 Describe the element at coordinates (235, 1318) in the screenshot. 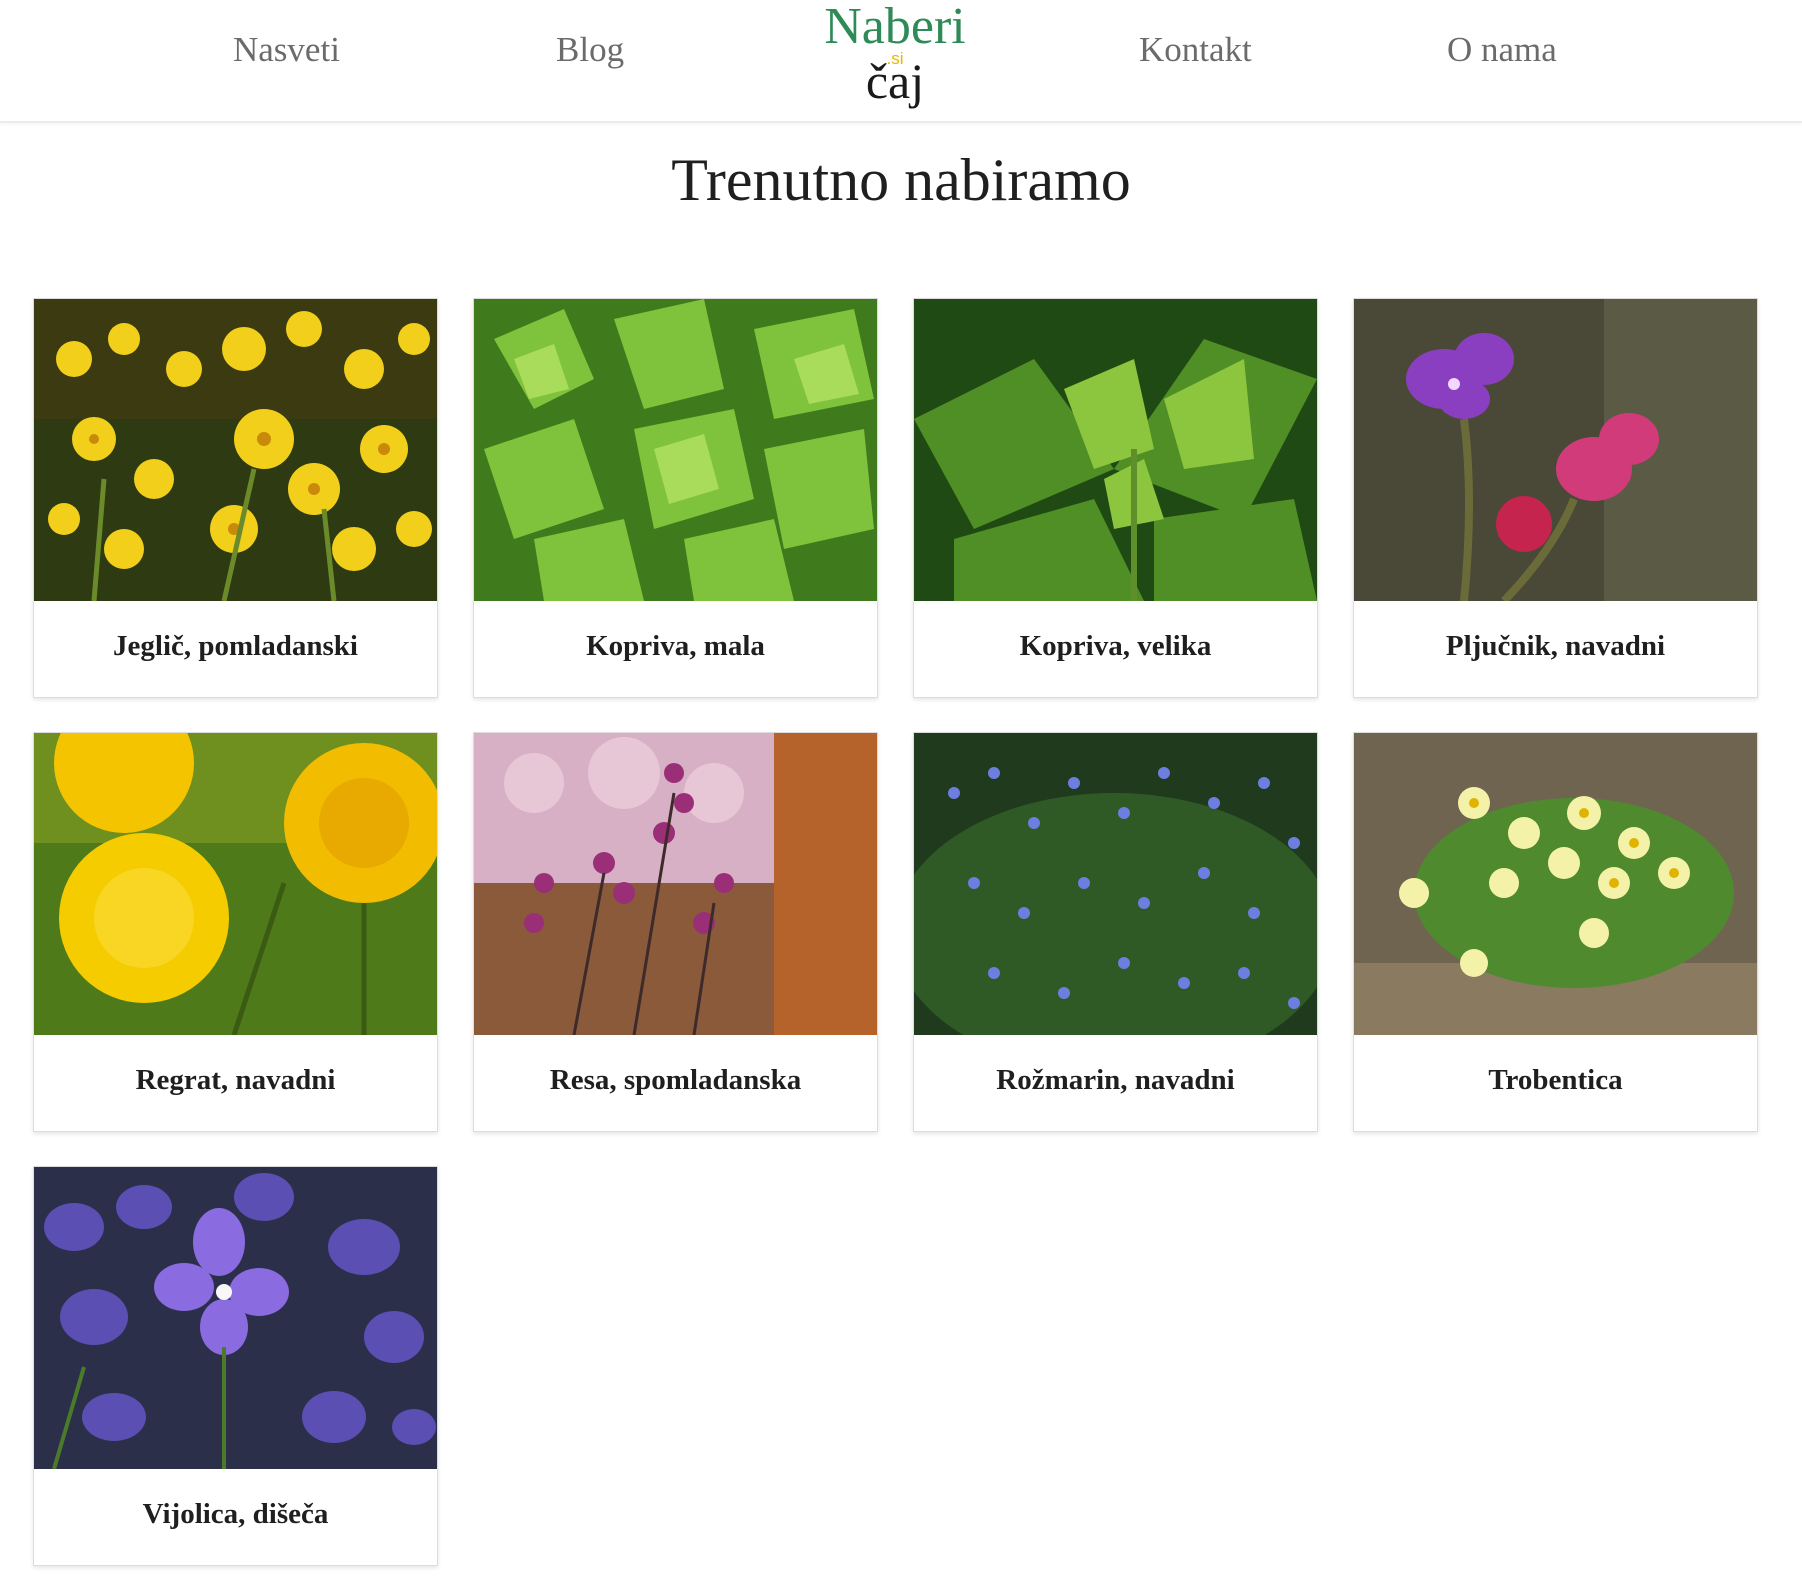

I see `violet-purple-flowers-image` at that location.